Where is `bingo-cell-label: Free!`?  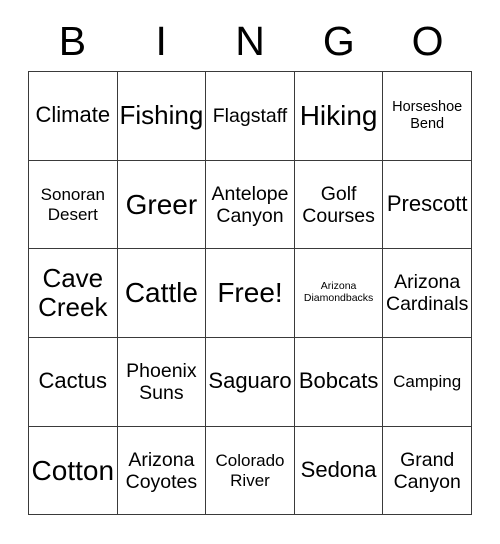 bingo-cell-label: Free! is located at coordinates (250, 293).